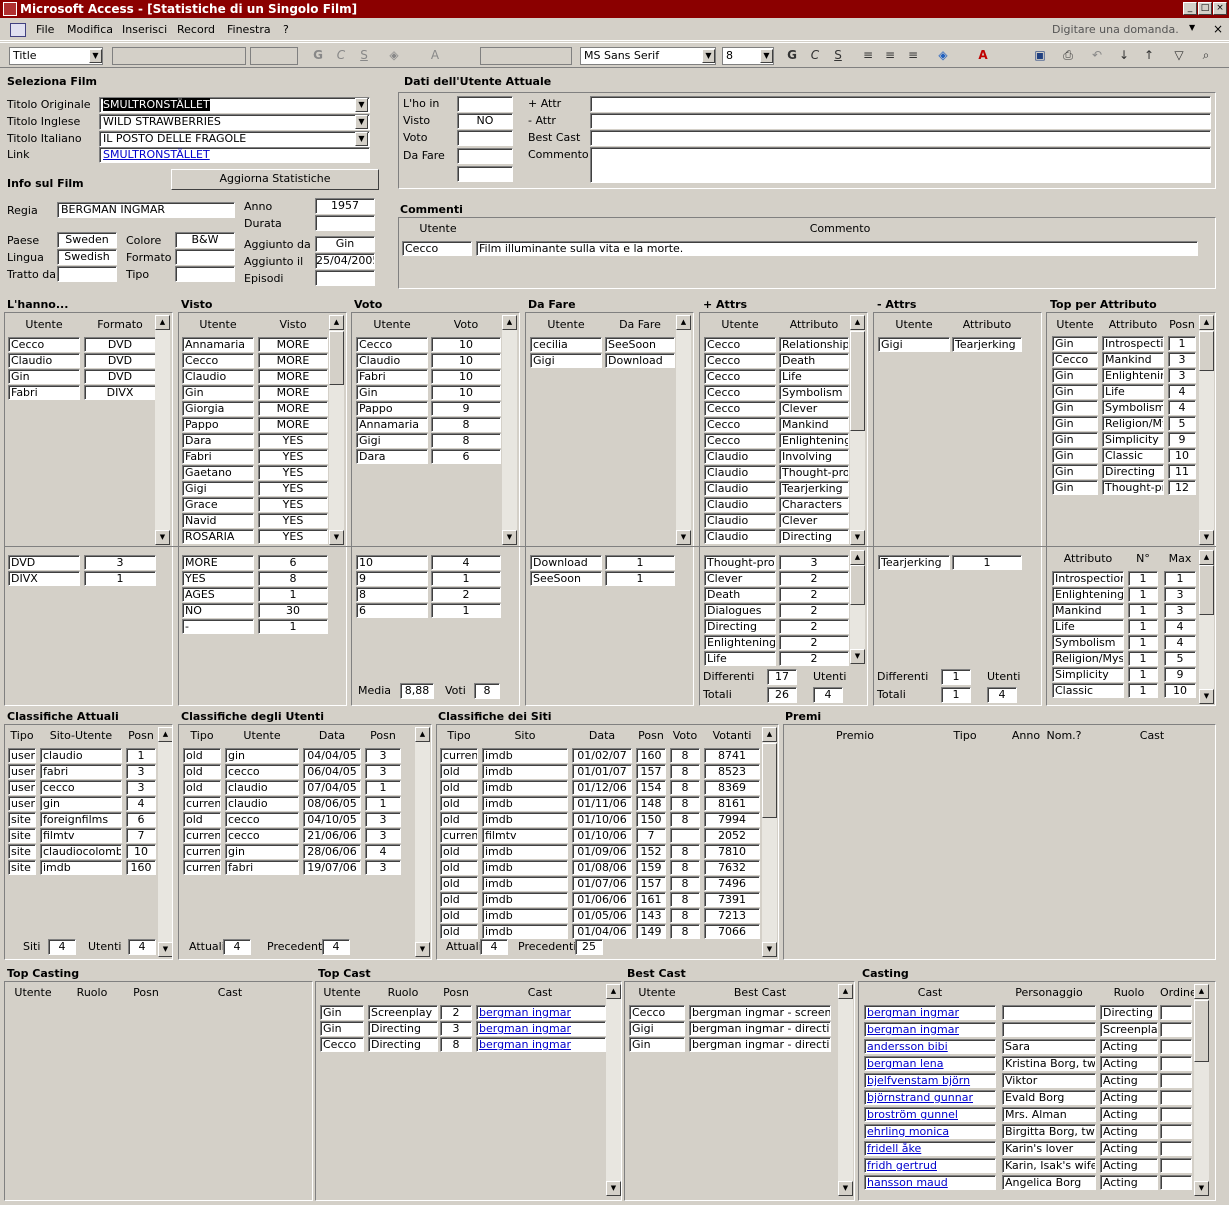 Image resolution: width=1229 pixels, height=1205 pixels. I want to click on topattr-summary-cell: Life, so click(1088, 626).